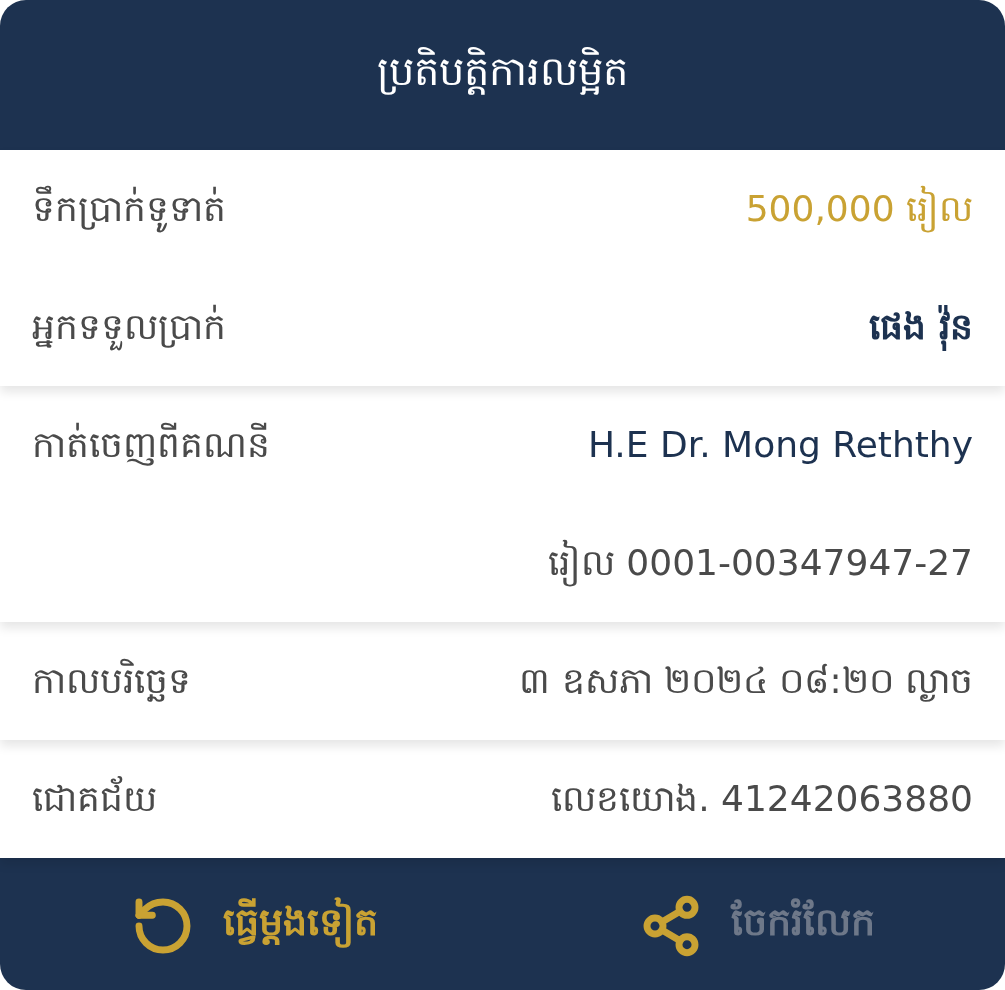  I want to click on retry-button: ធ្វើម្តងទៀត, so click(254, 925).